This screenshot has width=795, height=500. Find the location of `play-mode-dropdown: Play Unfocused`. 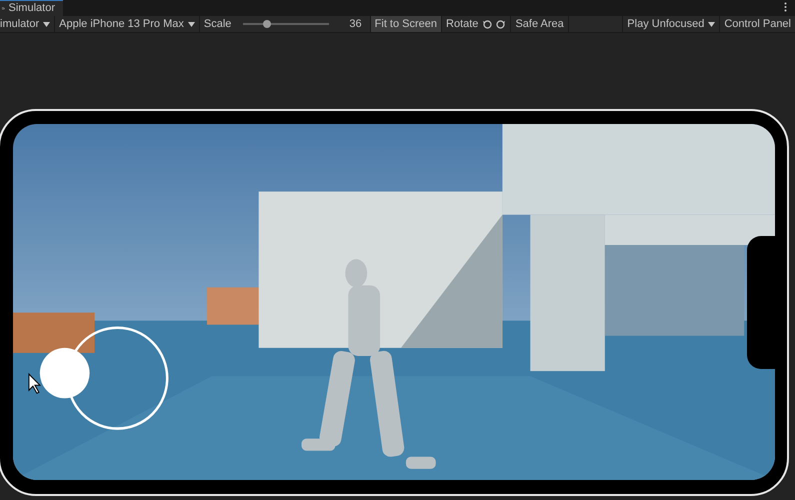

play-mode-dropdown: Play Unfocused is located at coordinates (671, 24).